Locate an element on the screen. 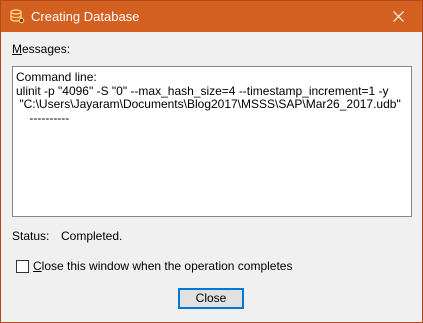 Image resolution: width=423 pixels, height=323 pixels. message-line: Command line: is located at coordinates (56, 77).